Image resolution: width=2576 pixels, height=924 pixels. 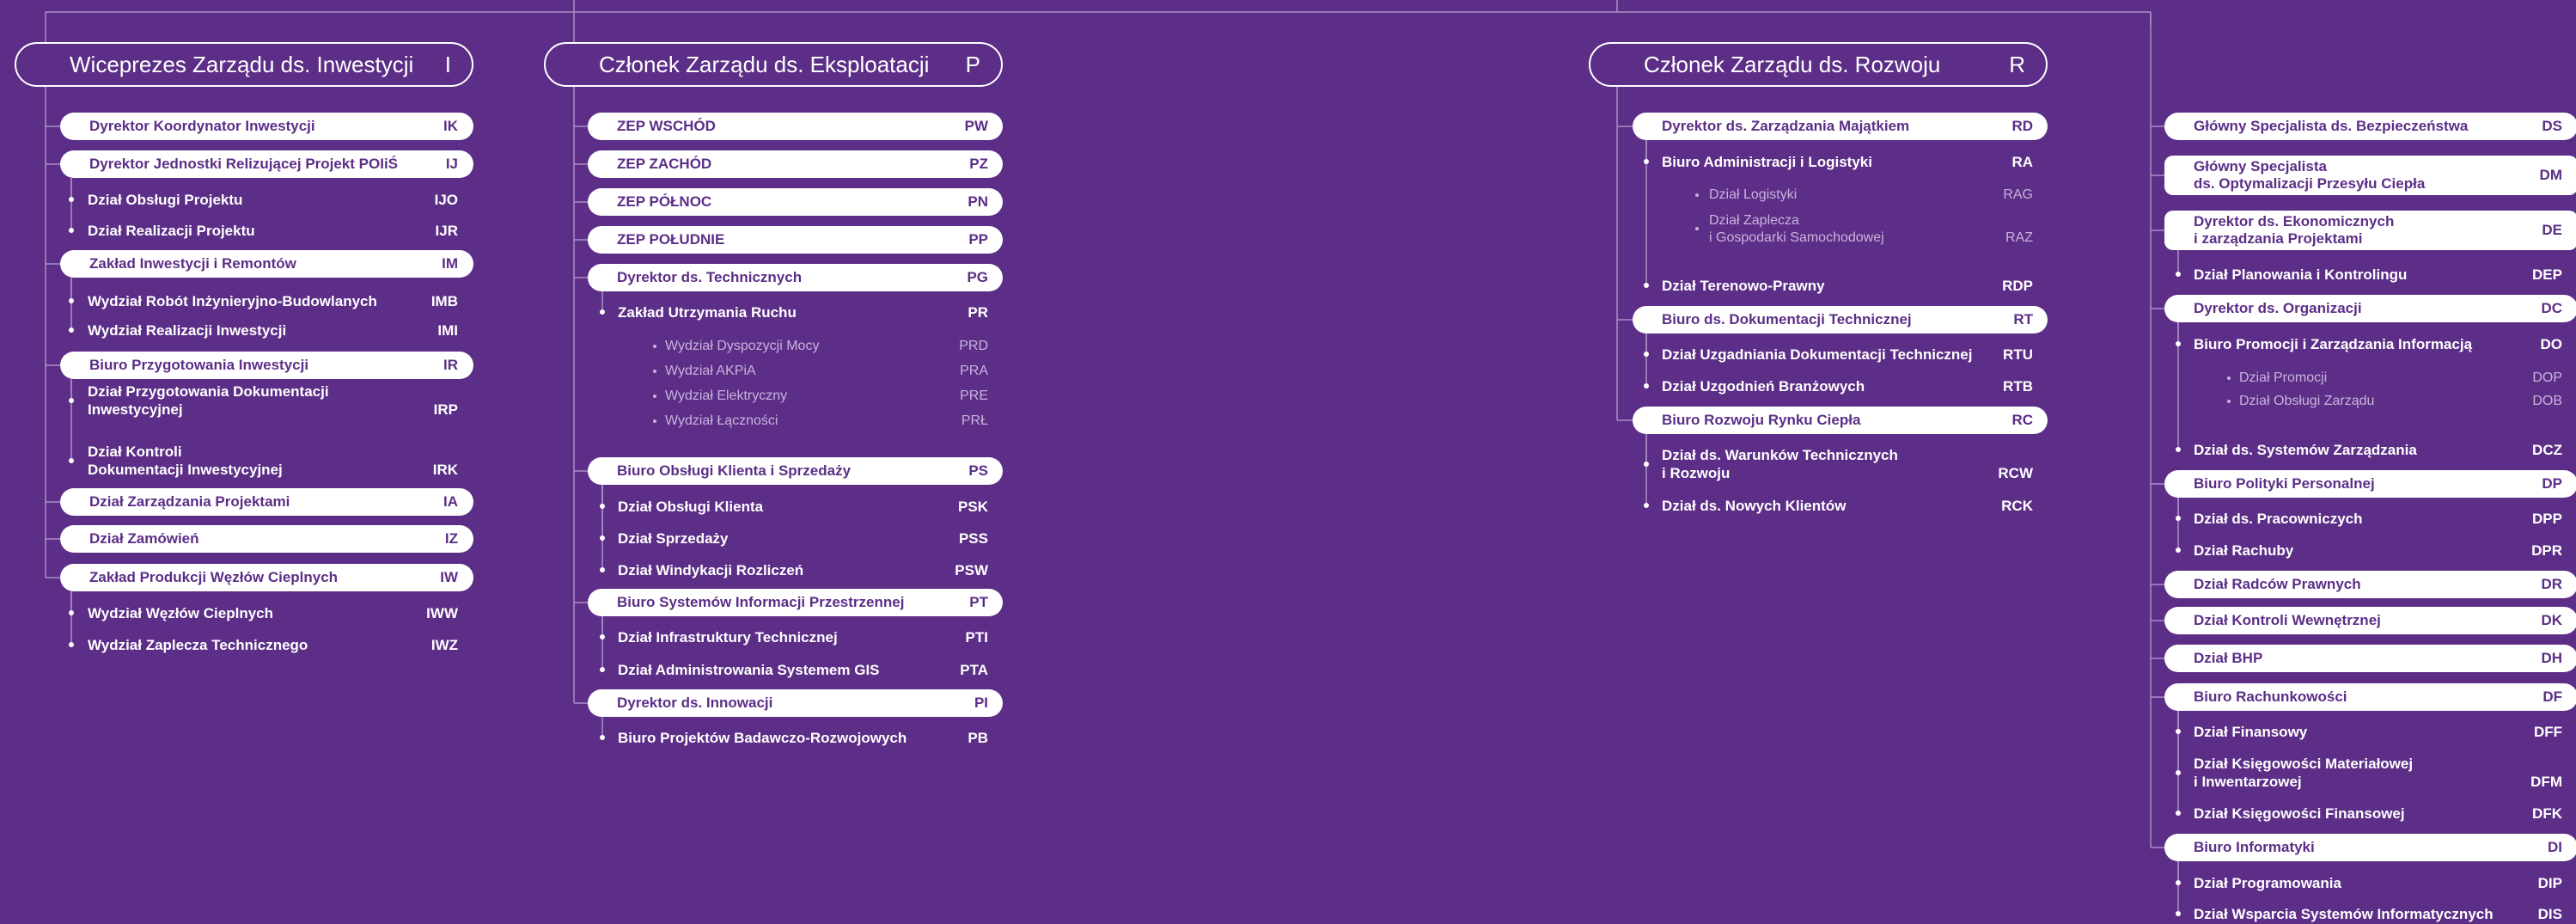 I want to click on unit-pill: Biuro Przygotowania Inwestycji IR, so click(x=266, y=365).